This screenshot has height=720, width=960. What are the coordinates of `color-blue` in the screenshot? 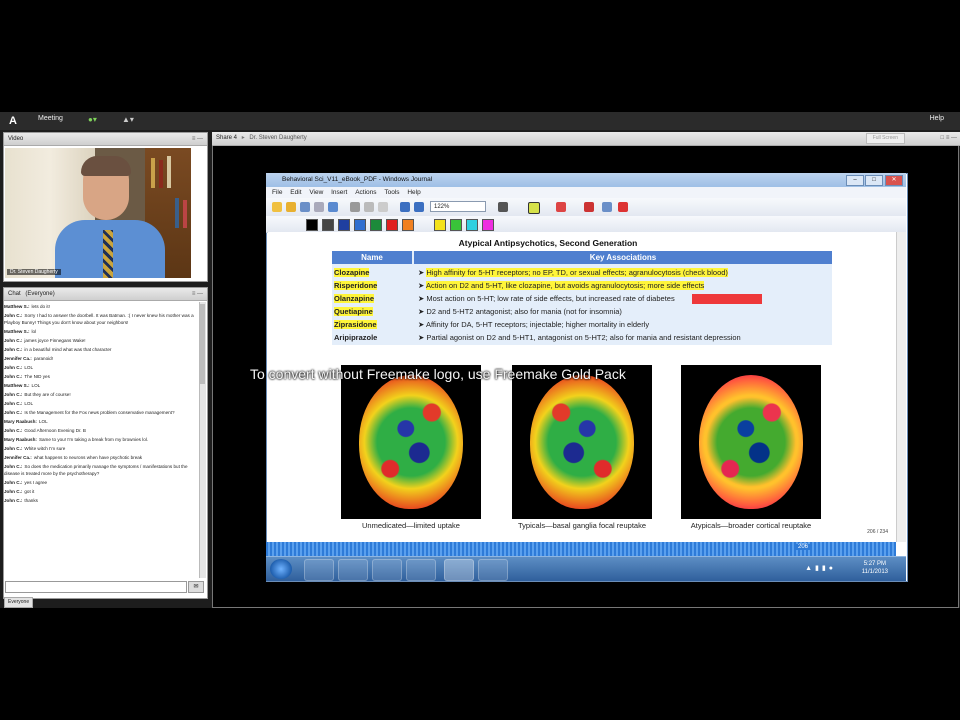 It's located at (360, 225).